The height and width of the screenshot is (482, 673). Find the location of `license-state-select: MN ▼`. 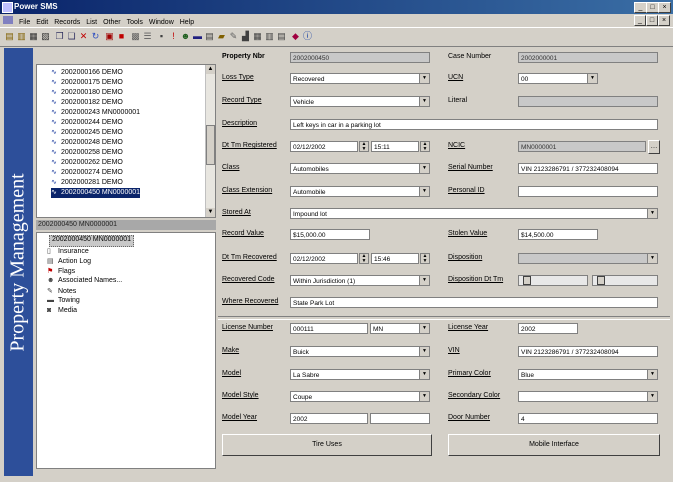

license-state-select: MN ▼ is located at coordinates (400, 328).